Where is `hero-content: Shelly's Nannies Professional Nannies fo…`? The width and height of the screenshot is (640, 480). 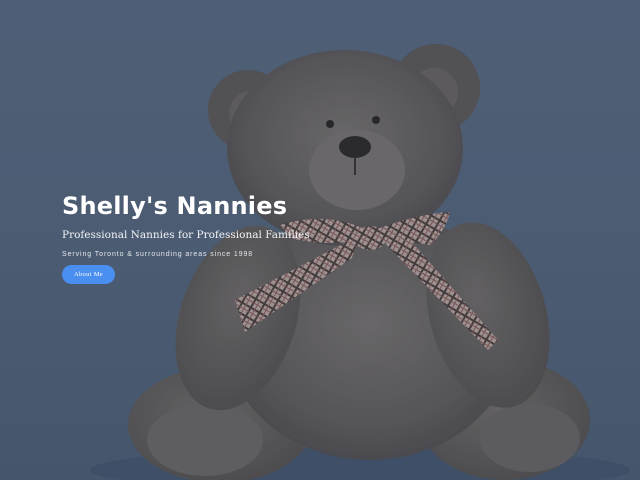 hero-content: Shelly's Nannies Professional Nannies fo… is located at coordinates (272, 237).